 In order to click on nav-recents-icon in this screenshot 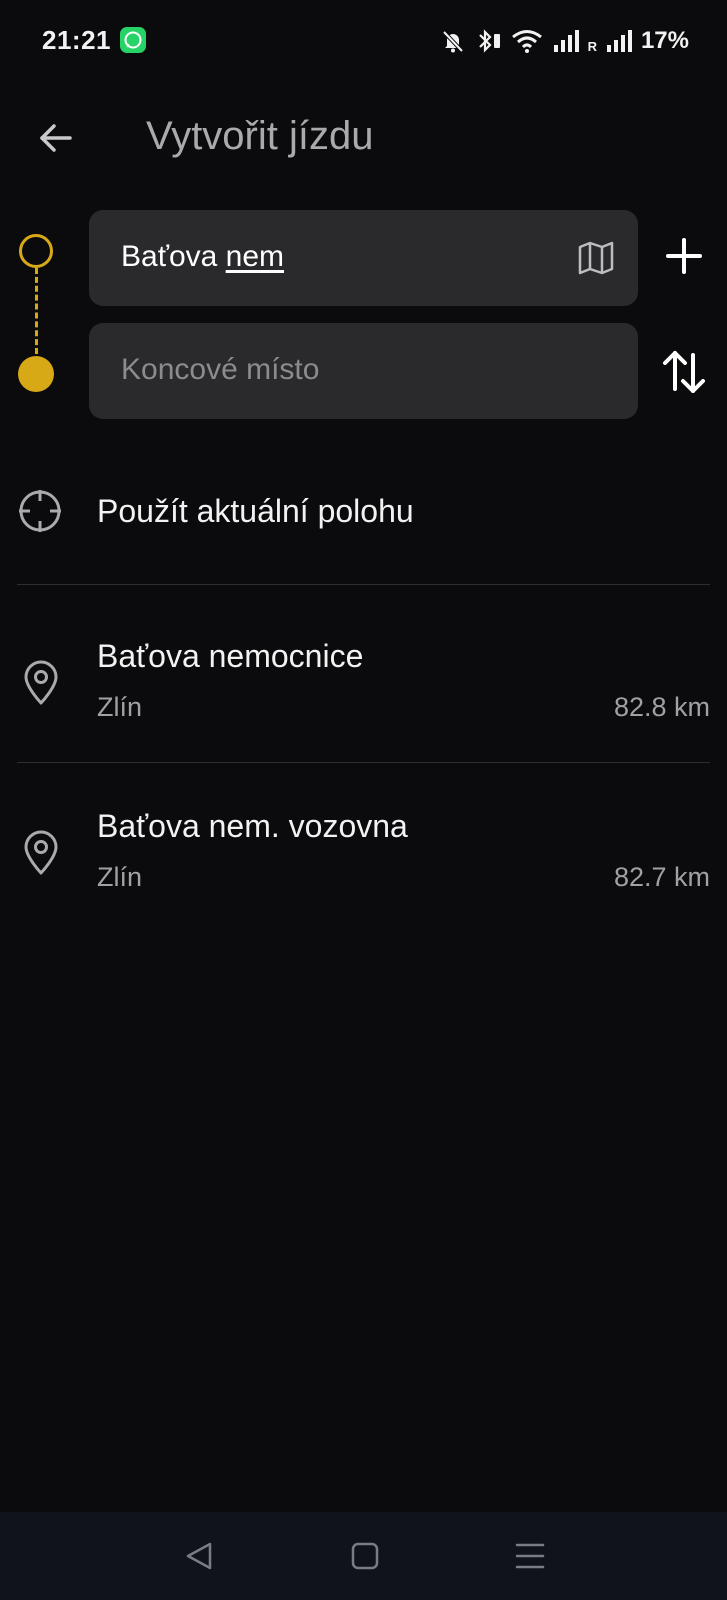, I will do `click(530, 1556)`.